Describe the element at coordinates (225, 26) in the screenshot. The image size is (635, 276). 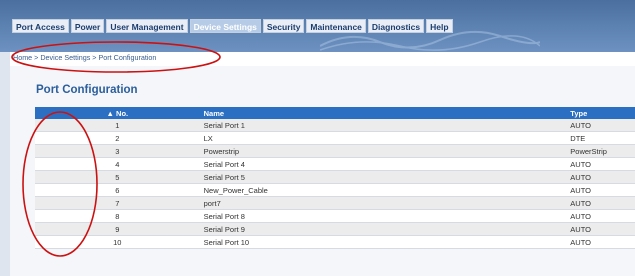
I see `nav-device-settings: Device Settings` at that location.